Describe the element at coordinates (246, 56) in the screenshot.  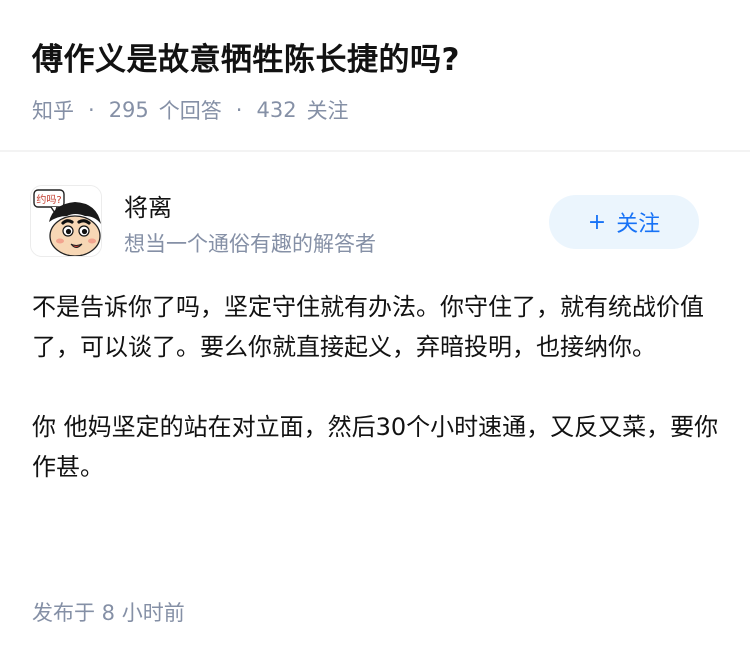
I see `question-title: 傅作义是故意牺牲陈长捷的吗?` at that location.